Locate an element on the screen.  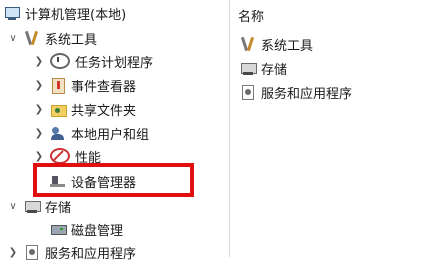
tree-item-label: 任务计划程序 is located at coordinates (114, 63).